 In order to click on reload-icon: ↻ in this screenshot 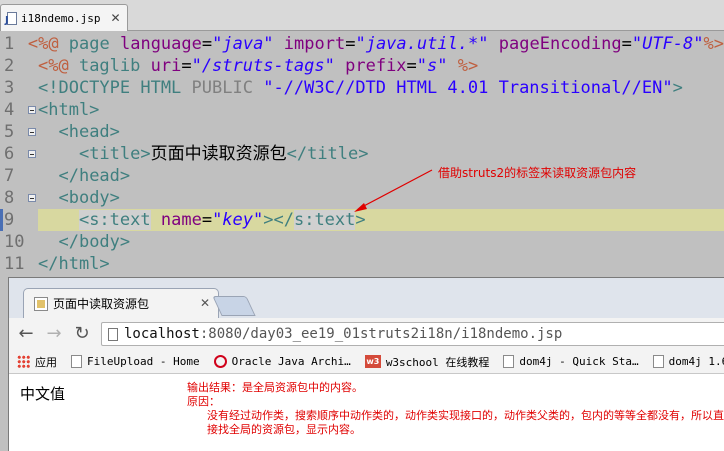, I will do `click(82, 334)`.